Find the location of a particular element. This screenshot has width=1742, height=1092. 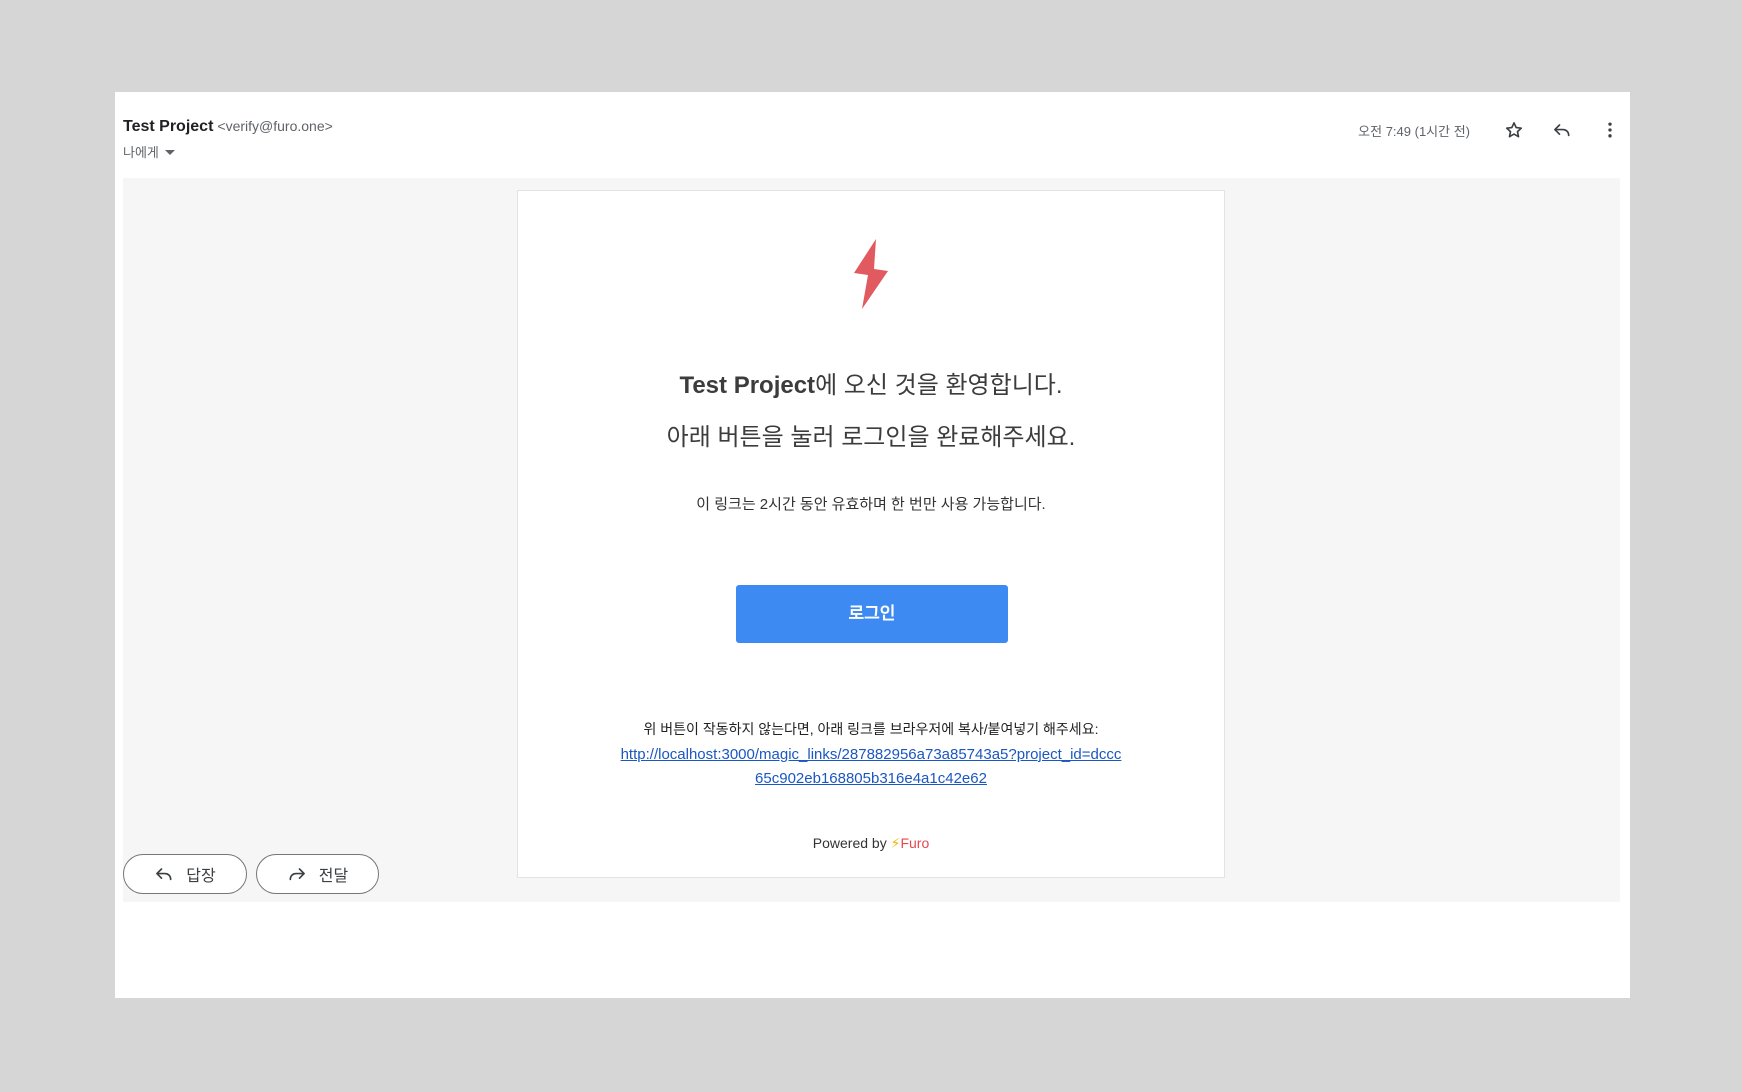

more-vert-icon is located at coordinates (1610, 130).